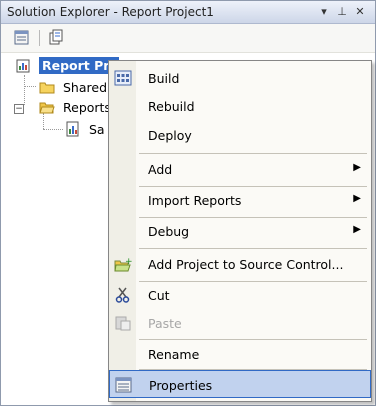  Describe the element at coordinates (164, 78) in the screenshot. I see `menu-label-build: Build` at that location.